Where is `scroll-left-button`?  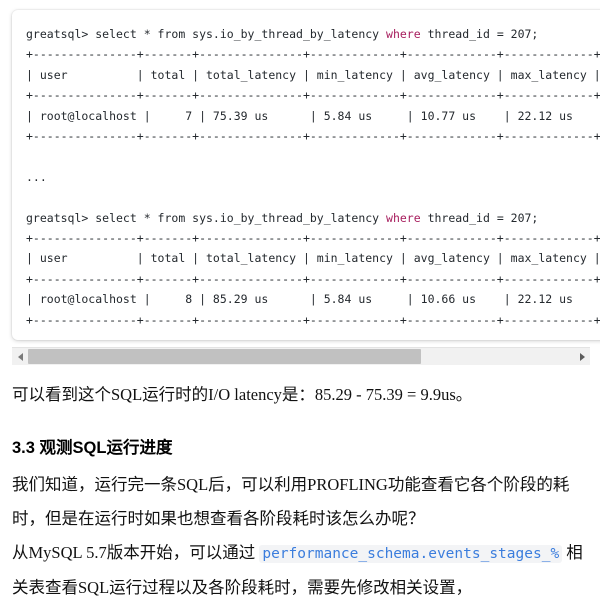 scroll-left-button is located at coordinates (20, 356).